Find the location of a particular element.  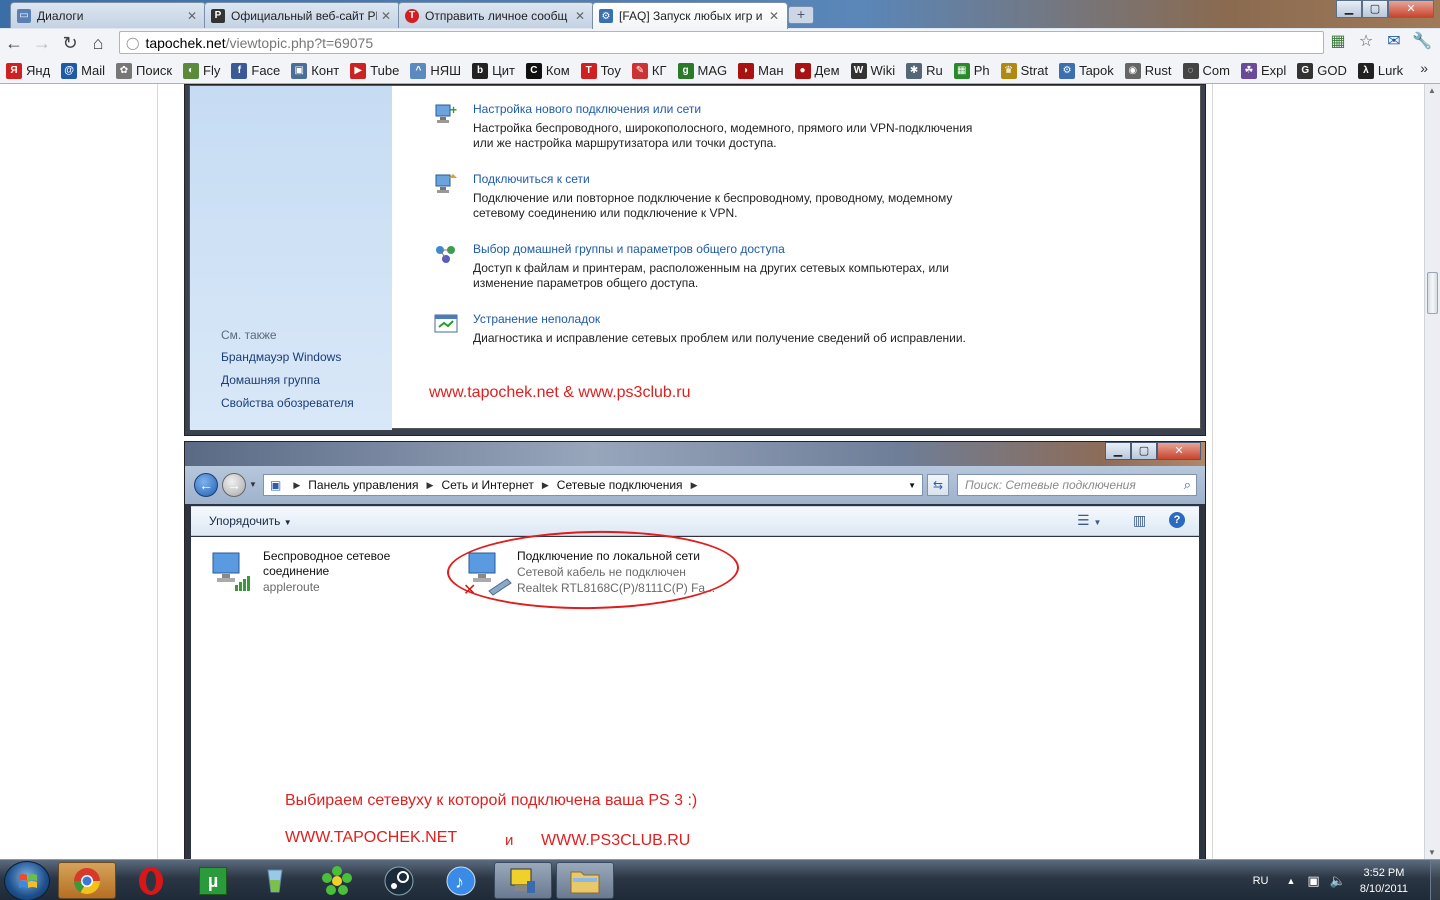

taskbar-opera is located at coordinates (151, 880).